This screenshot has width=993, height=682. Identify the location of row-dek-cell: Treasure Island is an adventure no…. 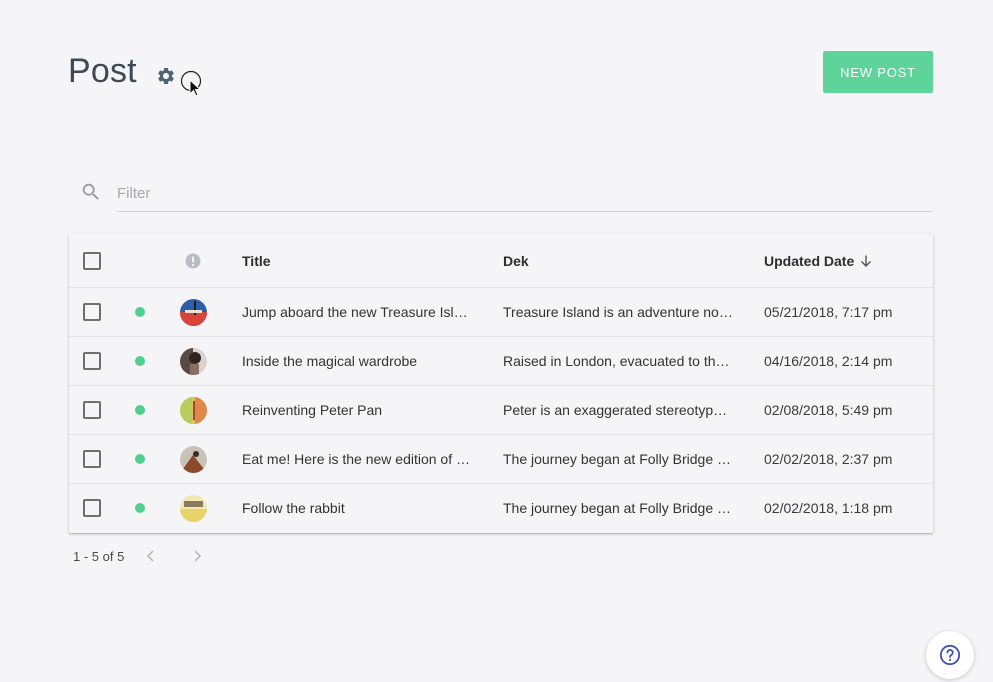
(618, 312).